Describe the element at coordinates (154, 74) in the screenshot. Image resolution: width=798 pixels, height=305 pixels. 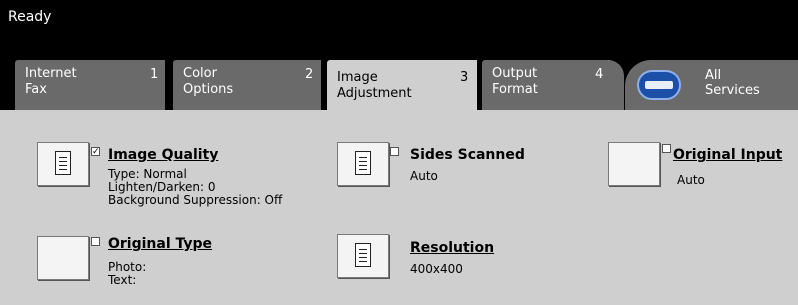
I see `tab-number: 1` at that location.